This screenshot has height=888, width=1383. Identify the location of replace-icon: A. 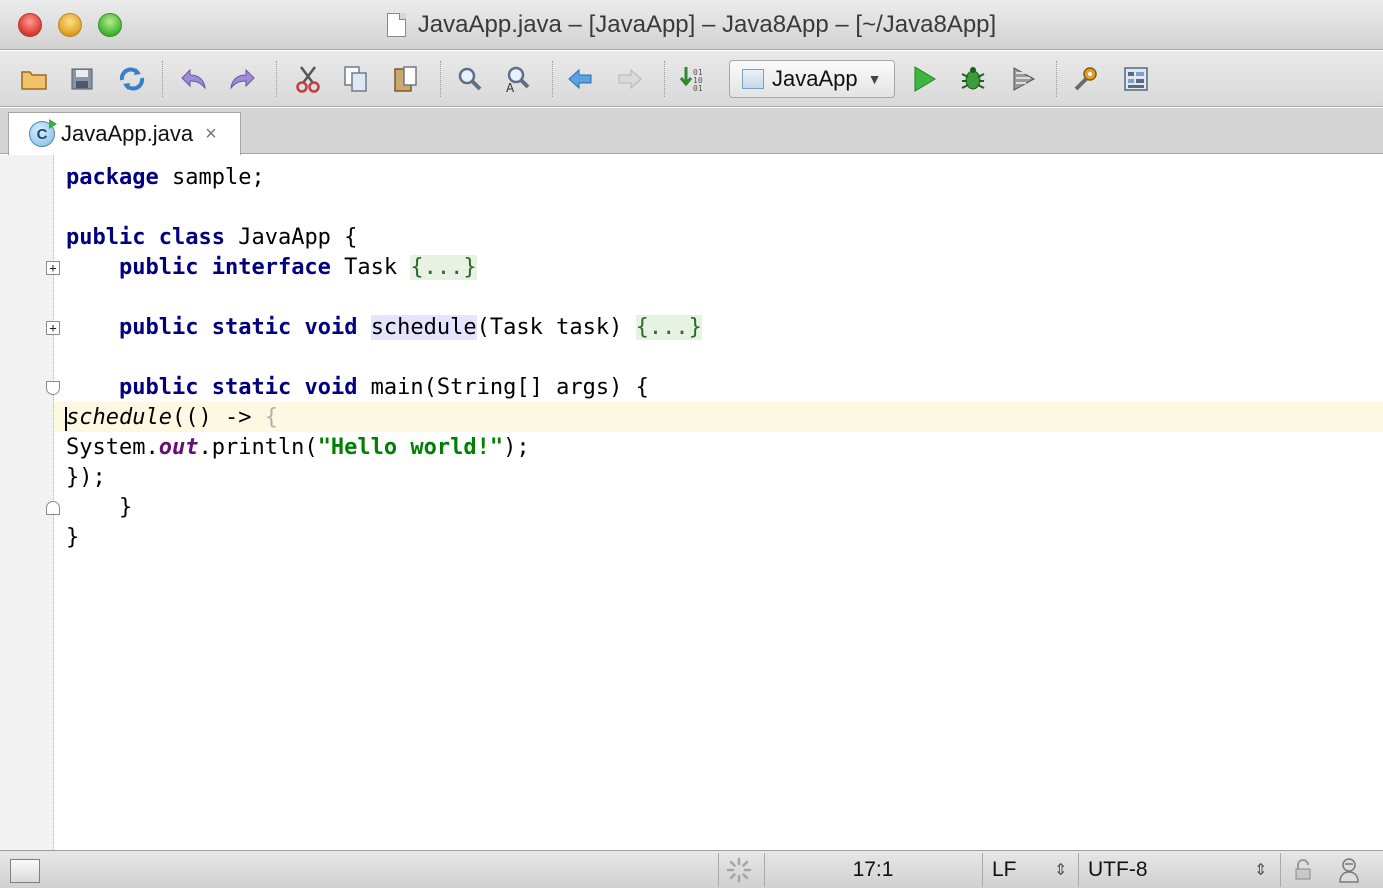
(518, 79).